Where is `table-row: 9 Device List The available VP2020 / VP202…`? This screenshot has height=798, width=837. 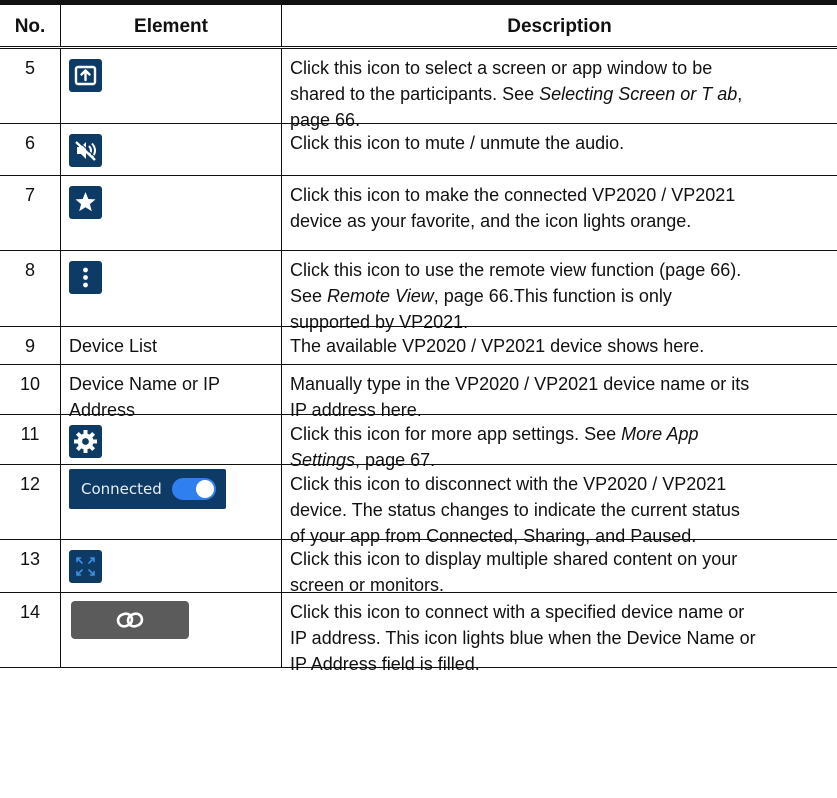
table-row: 9 Device List The available VP2020 / VP202… is located at coordinates (418, 346).